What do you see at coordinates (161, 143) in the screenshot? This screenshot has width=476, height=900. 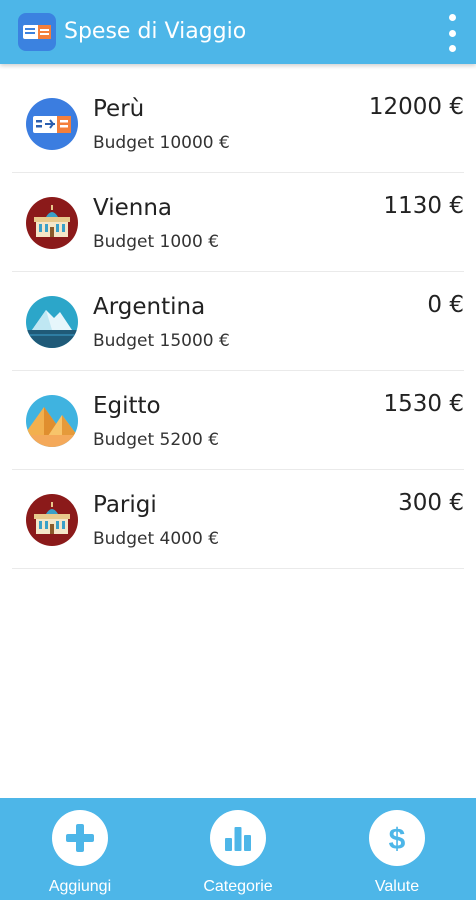 I see `trip-budget: Budget 10000 €` at bounding box center [161, 143].